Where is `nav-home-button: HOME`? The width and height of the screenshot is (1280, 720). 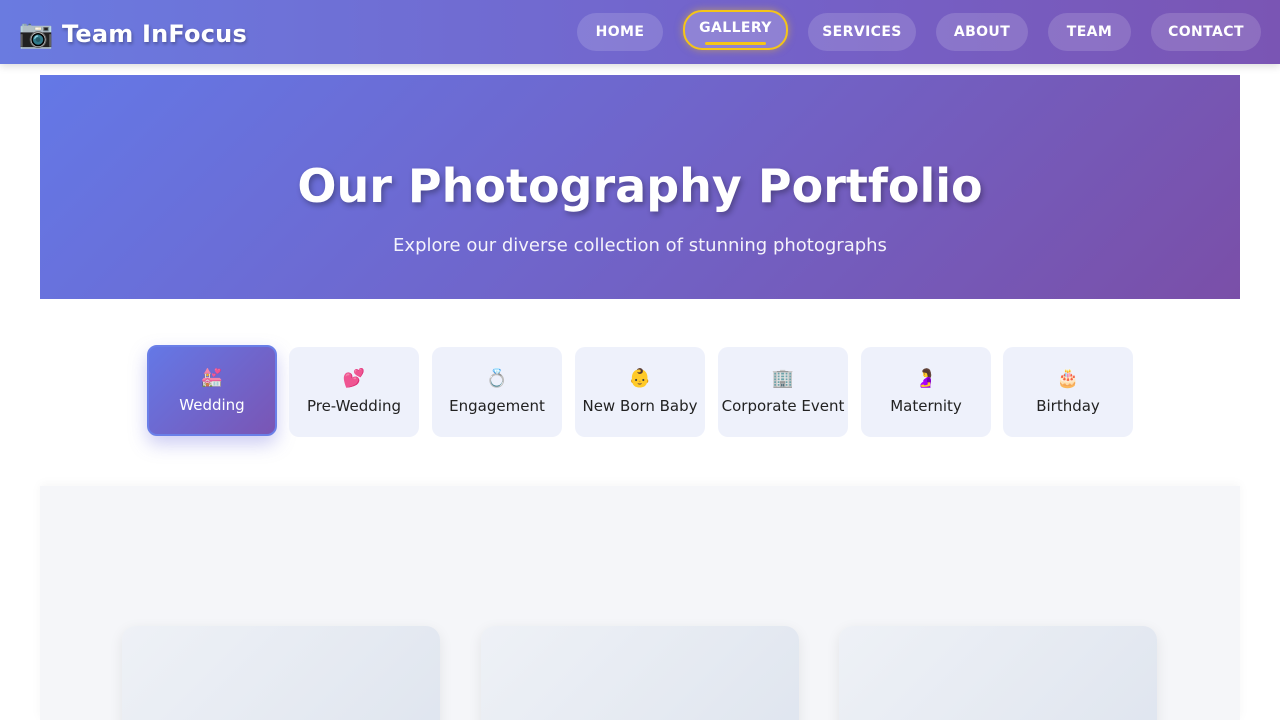
nav-home-button: HOME is located at coordinates (620, 32).